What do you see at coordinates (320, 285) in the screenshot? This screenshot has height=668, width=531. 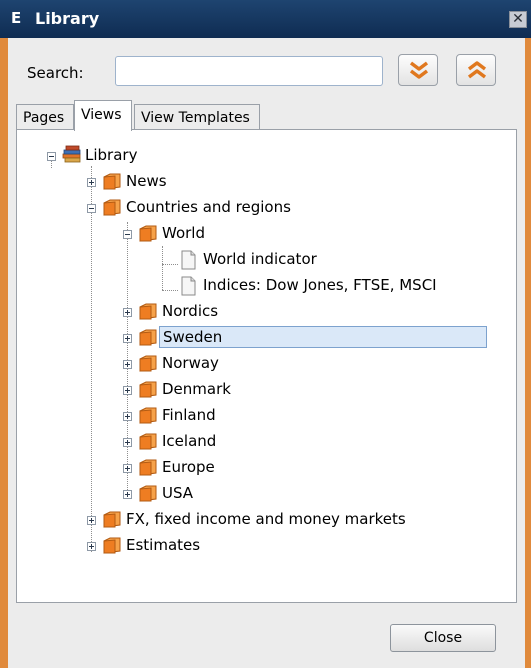 I see `tree-node-label: Indices: Dow Jones, FTSE, MSCI` at bounding box center [320, 285].